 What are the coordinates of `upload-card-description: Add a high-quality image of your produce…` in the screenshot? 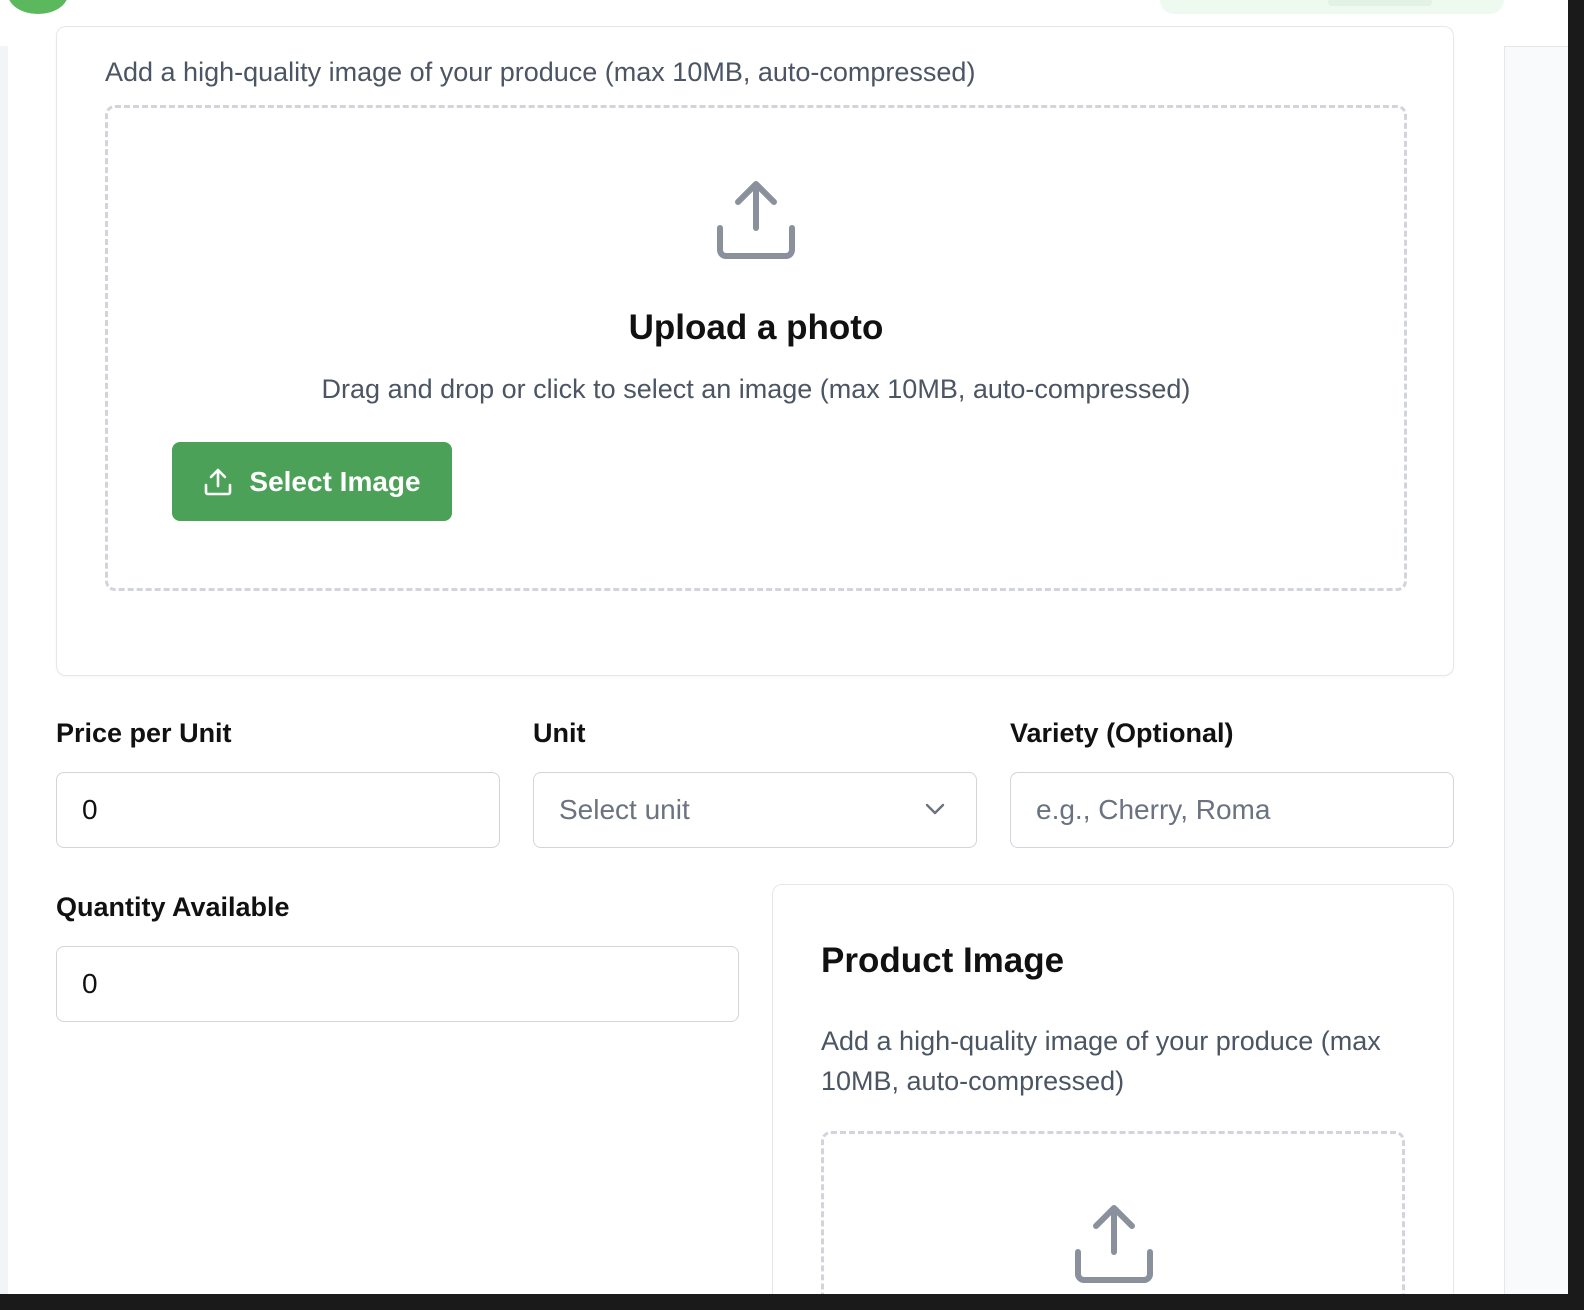 It's located at (540, 72).